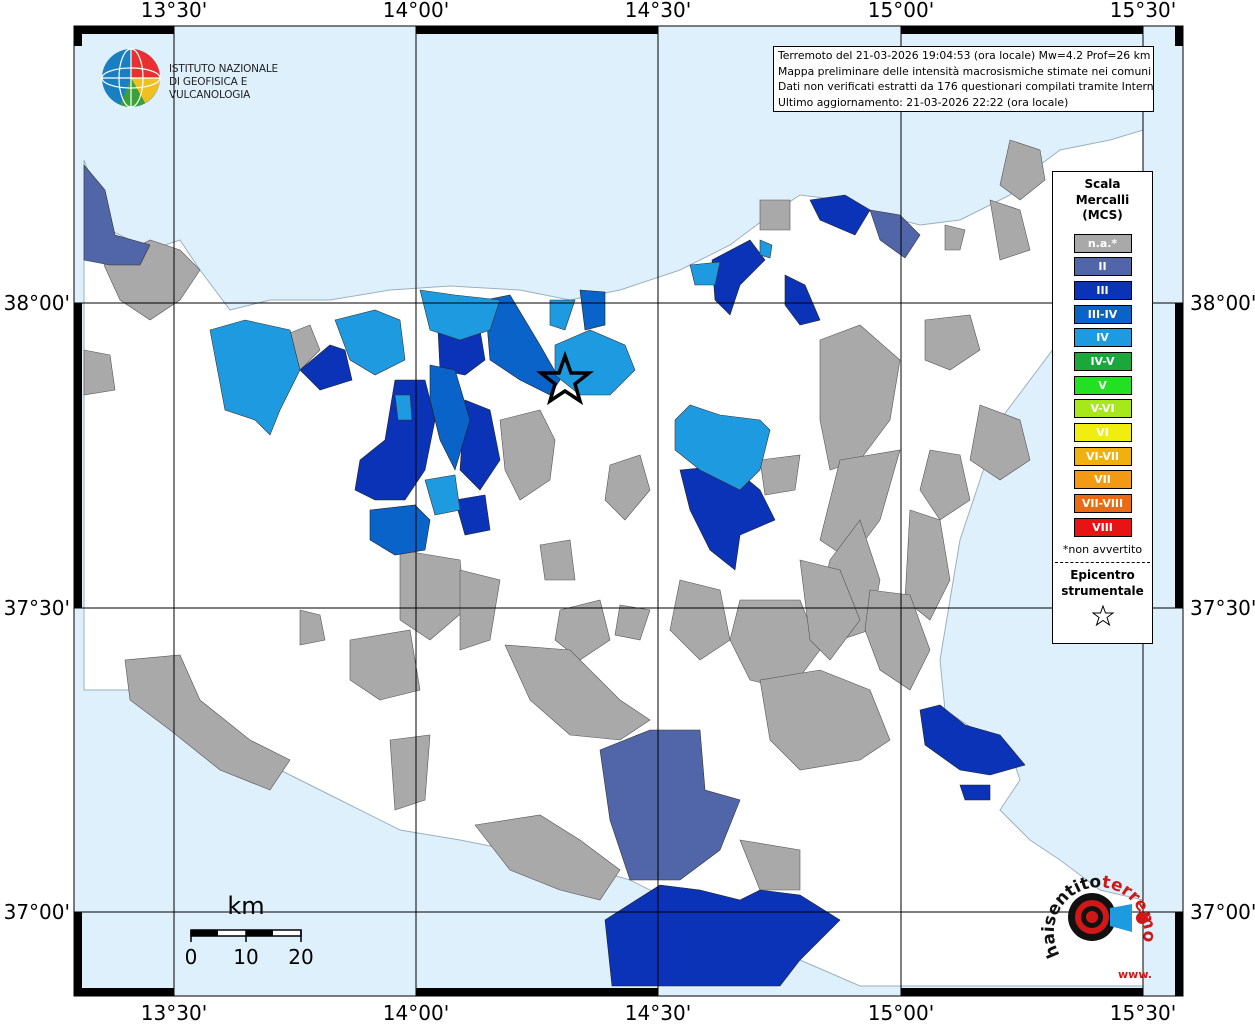  I want to click on legend-epicenter-line: Epicentro, so click(1102, 574).